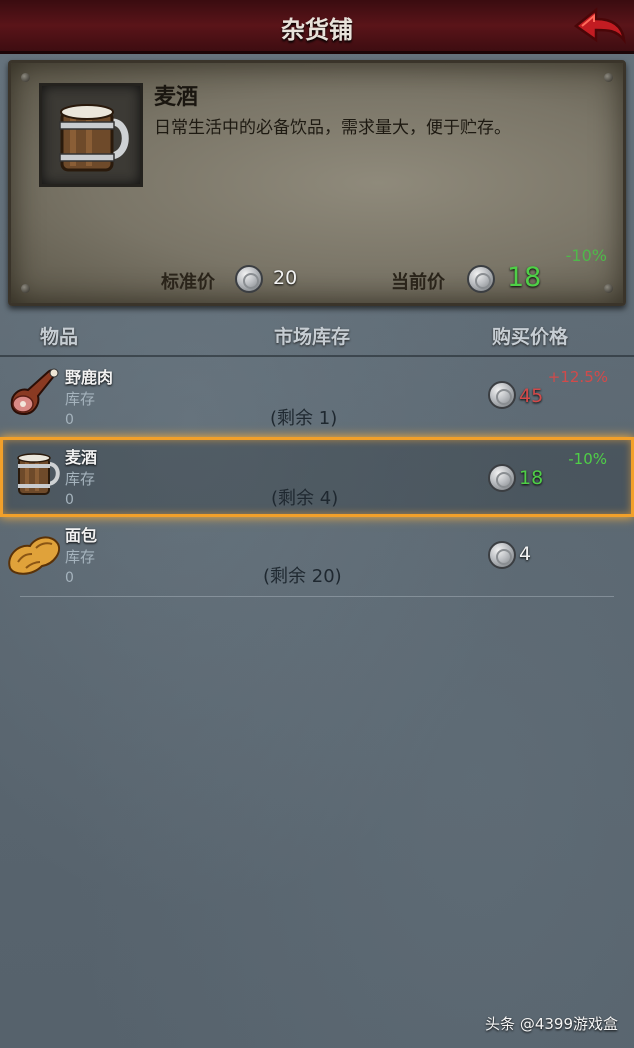  I want to click on price-modifier: +12.5%, so click(577, 377).